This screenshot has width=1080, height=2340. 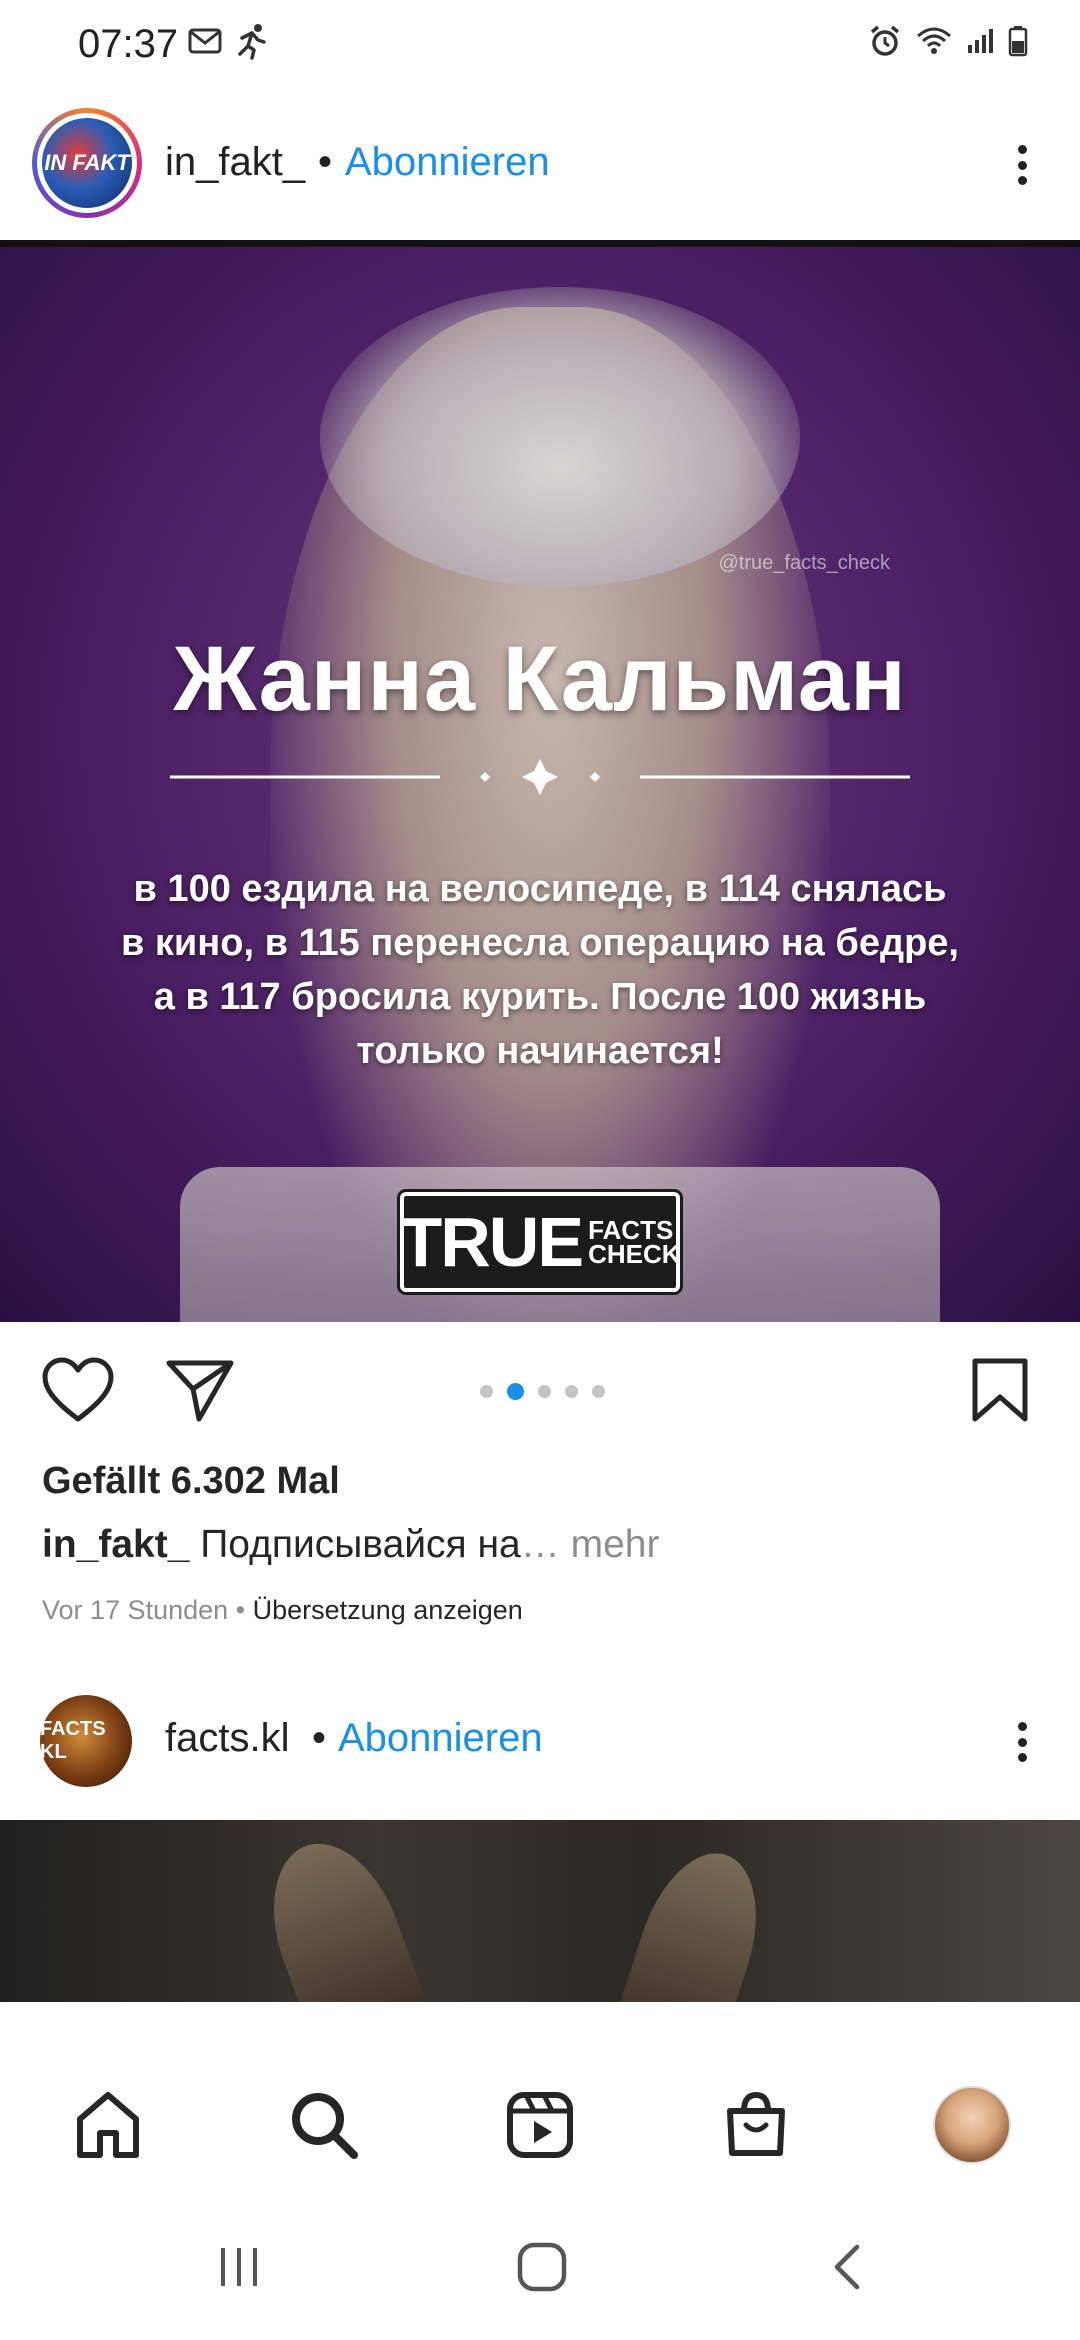 I want to click on back-icon, so click(x=847, y=2267).